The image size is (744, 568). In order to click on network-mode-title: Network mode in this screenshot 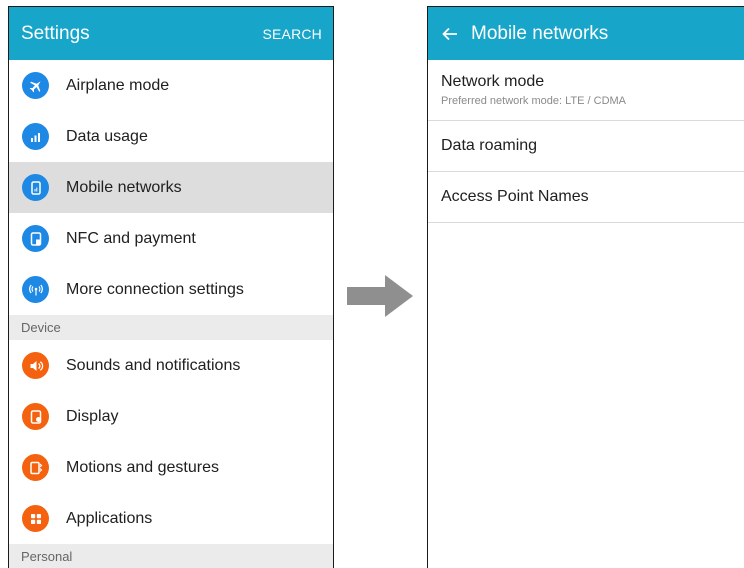, I will do `click(493, 81)`.